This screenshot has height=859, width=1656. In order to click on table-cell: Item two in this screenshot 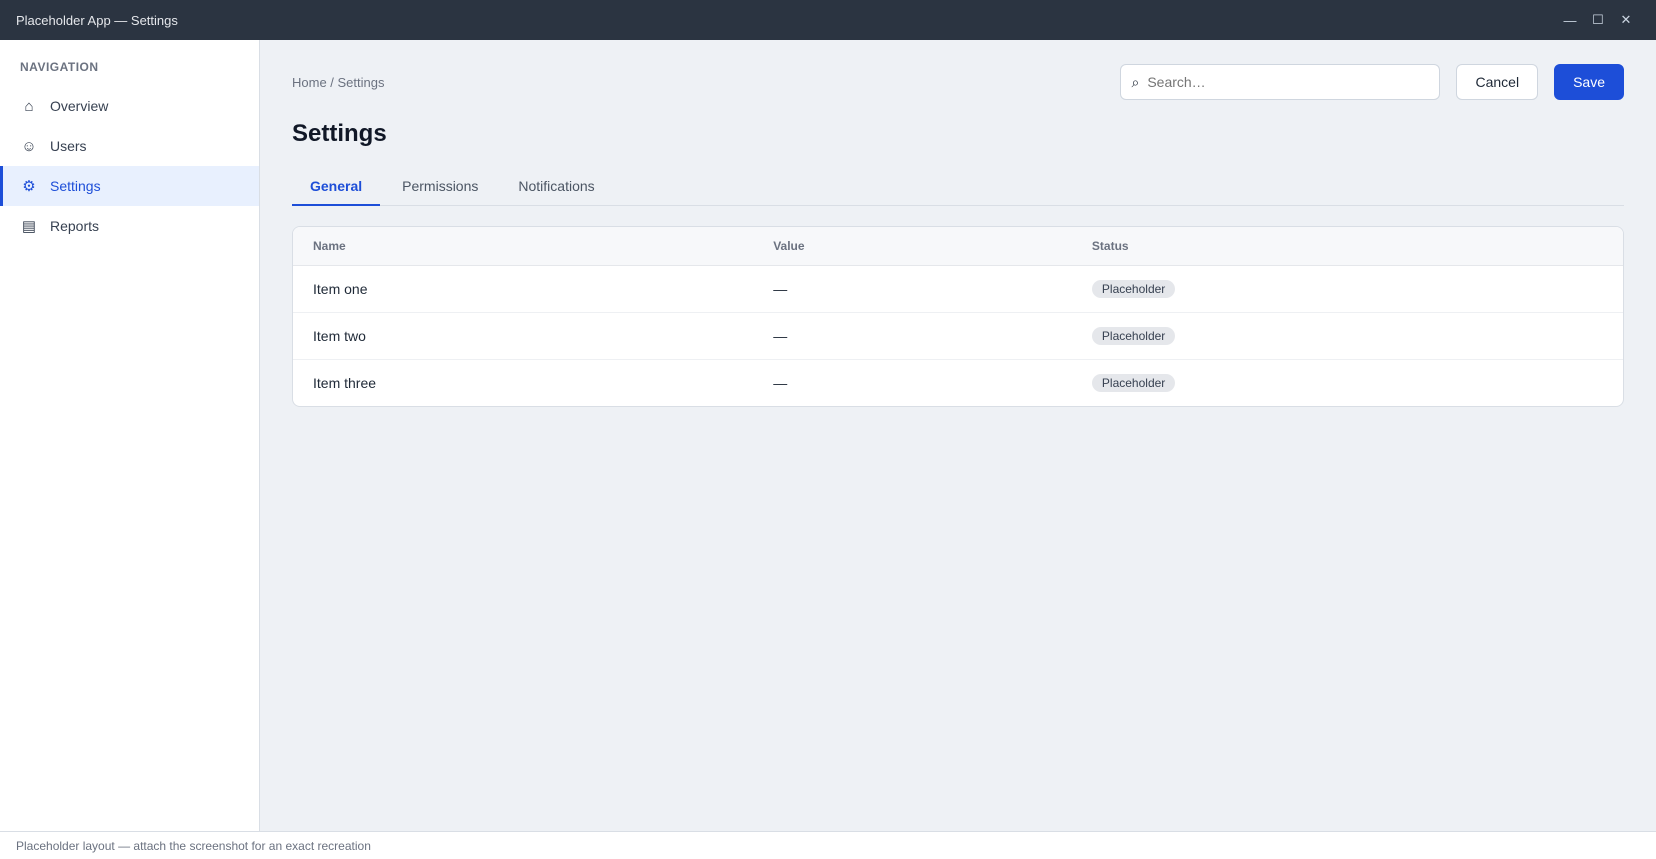, I will do `click(523, 336)`.